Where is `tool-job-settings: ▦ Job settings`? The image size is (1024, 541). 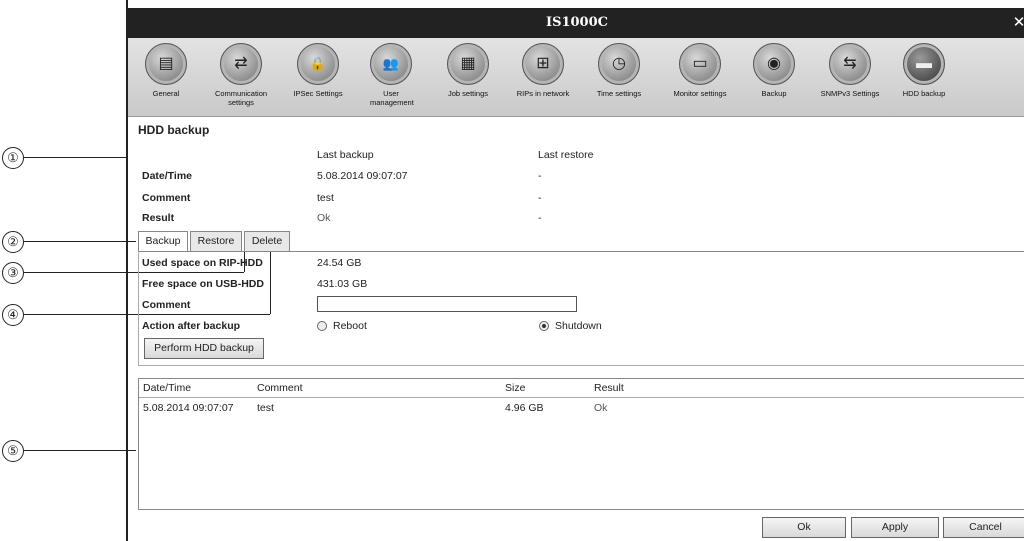 tool-job-settings: ▦ Job settings is located at coordinates (468, 70).